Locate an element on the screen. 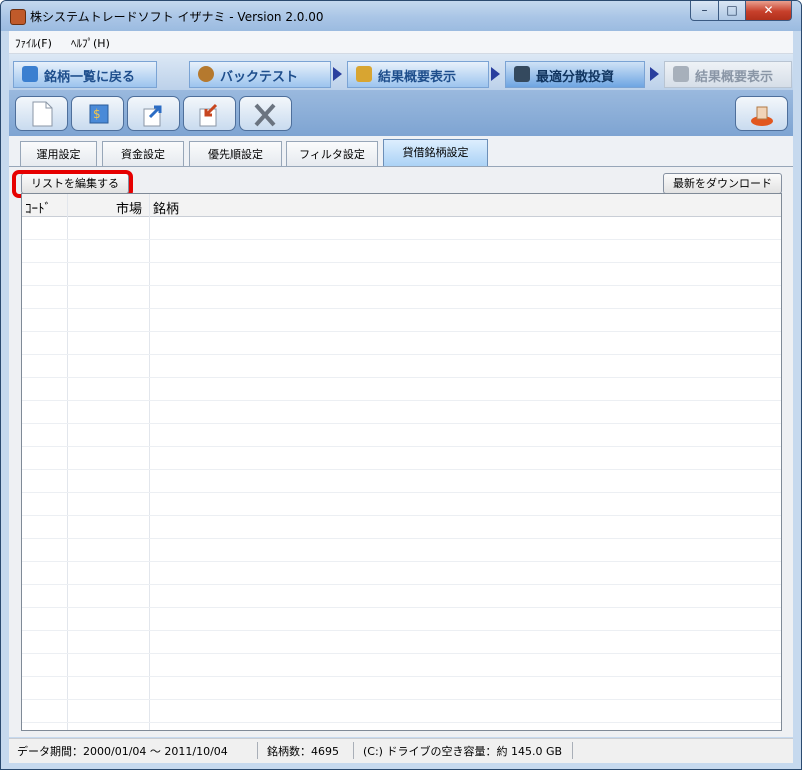 This screenshot has height=770, width=802. title-bar: 株システムトレードソフト イザナミ - Version 2.0.00 – □ ✕ is located at coordinates (401, 16).